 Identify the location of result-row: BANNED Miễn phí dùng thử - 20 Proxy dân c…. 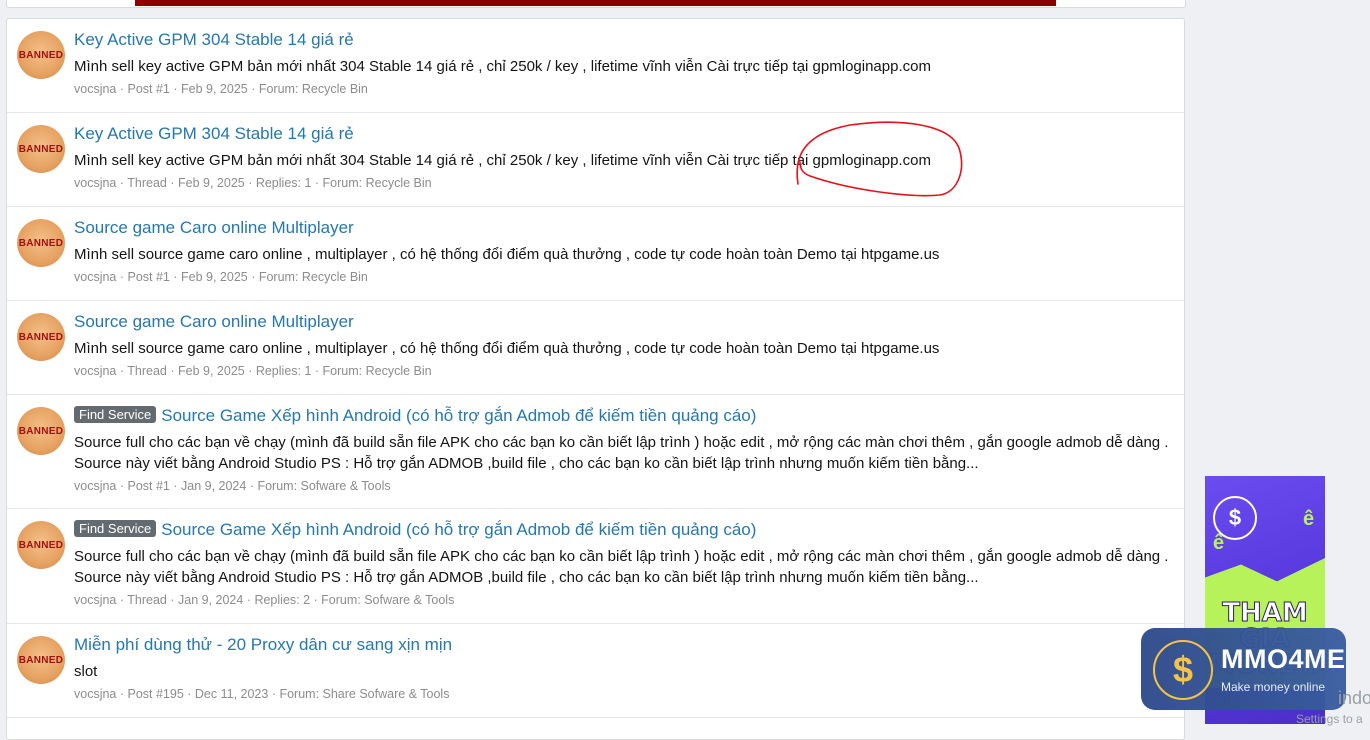
(595, 671).